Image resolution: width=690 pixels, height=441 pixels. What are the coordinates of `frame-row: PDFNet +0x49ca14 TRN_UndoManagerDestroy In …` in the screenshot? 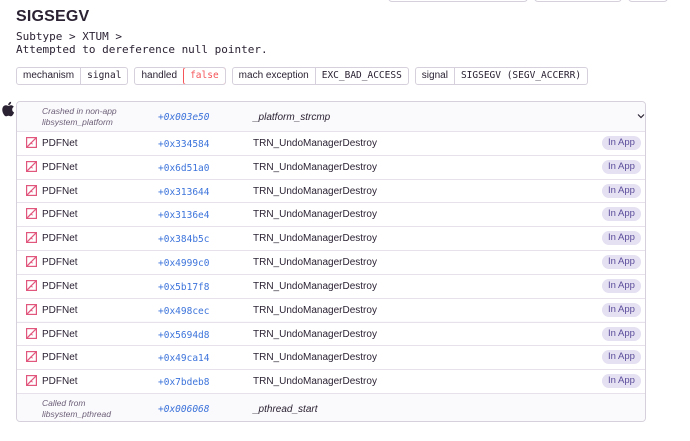 It's located at (331, 357).